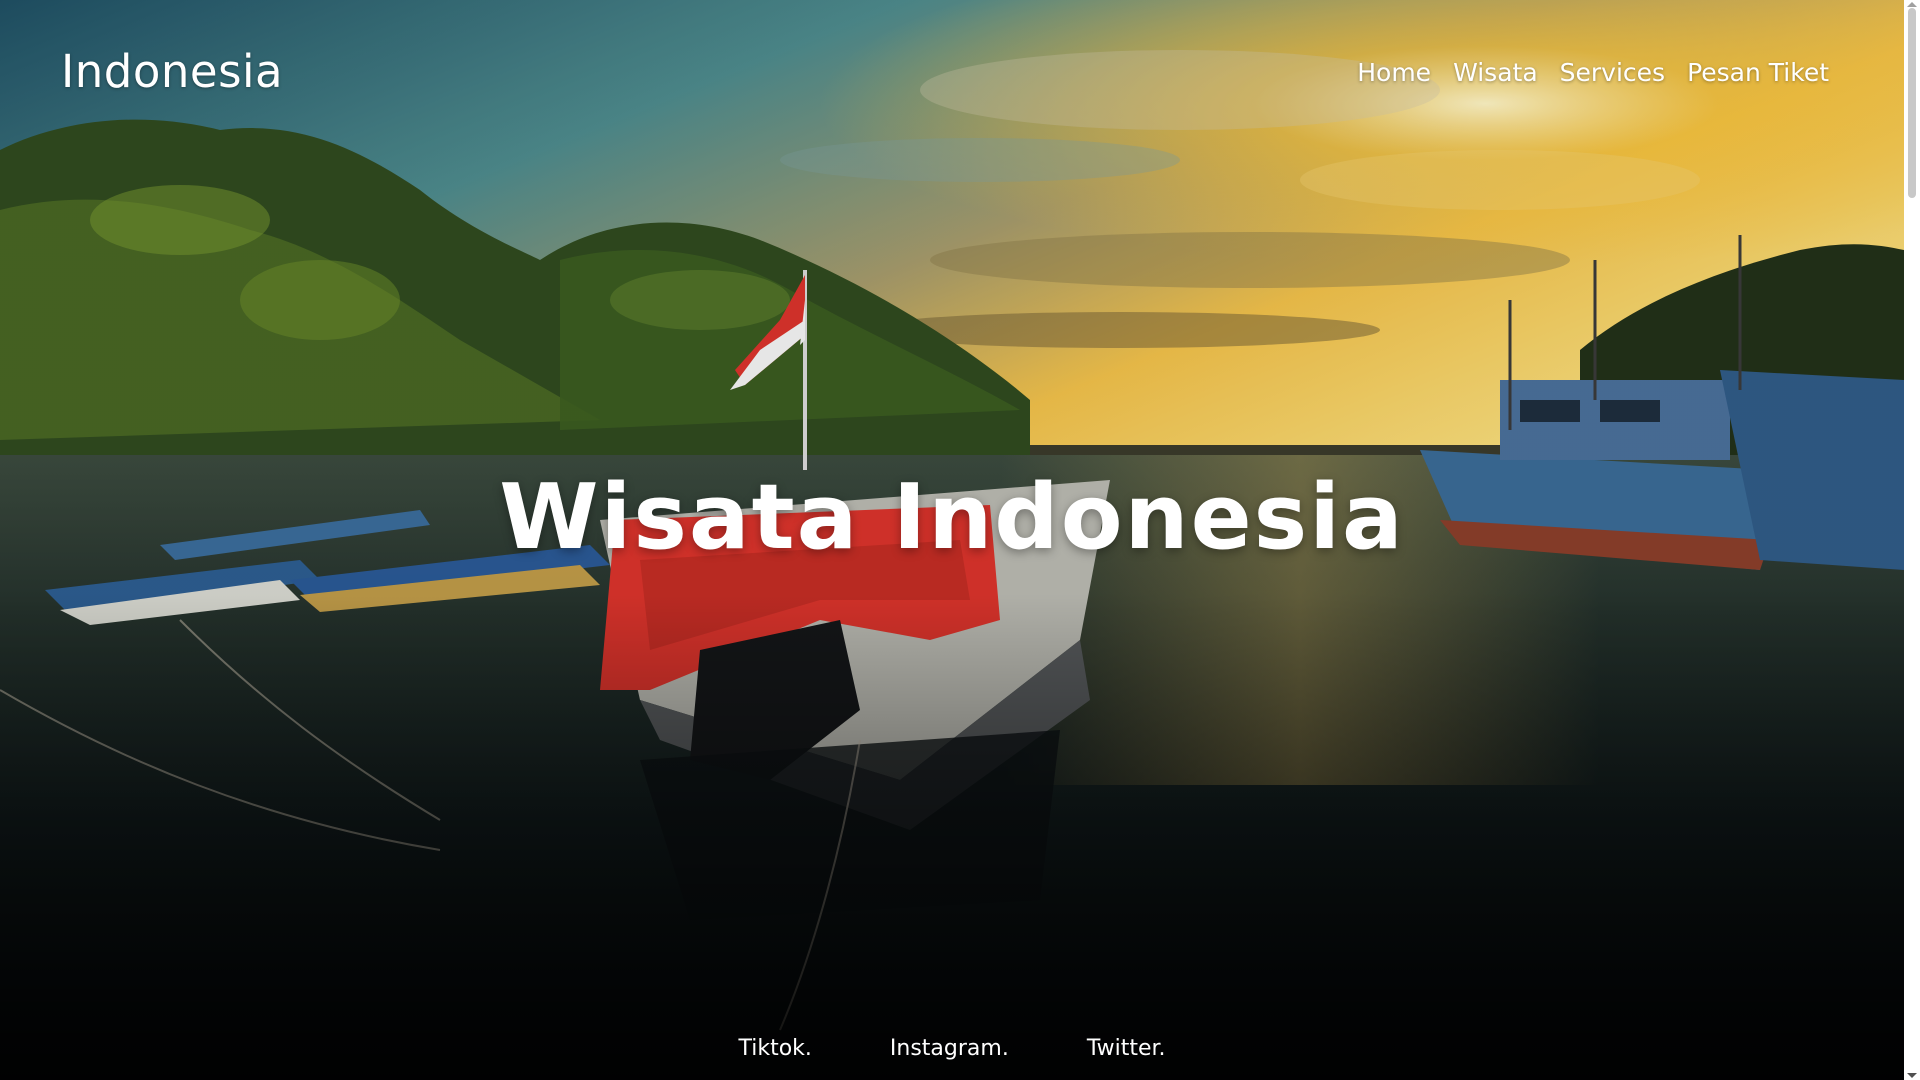 The height and width of the screenshot is (1080, 1920). I want to click on social-link-twitter: Twitter., so click(1126, 1048).